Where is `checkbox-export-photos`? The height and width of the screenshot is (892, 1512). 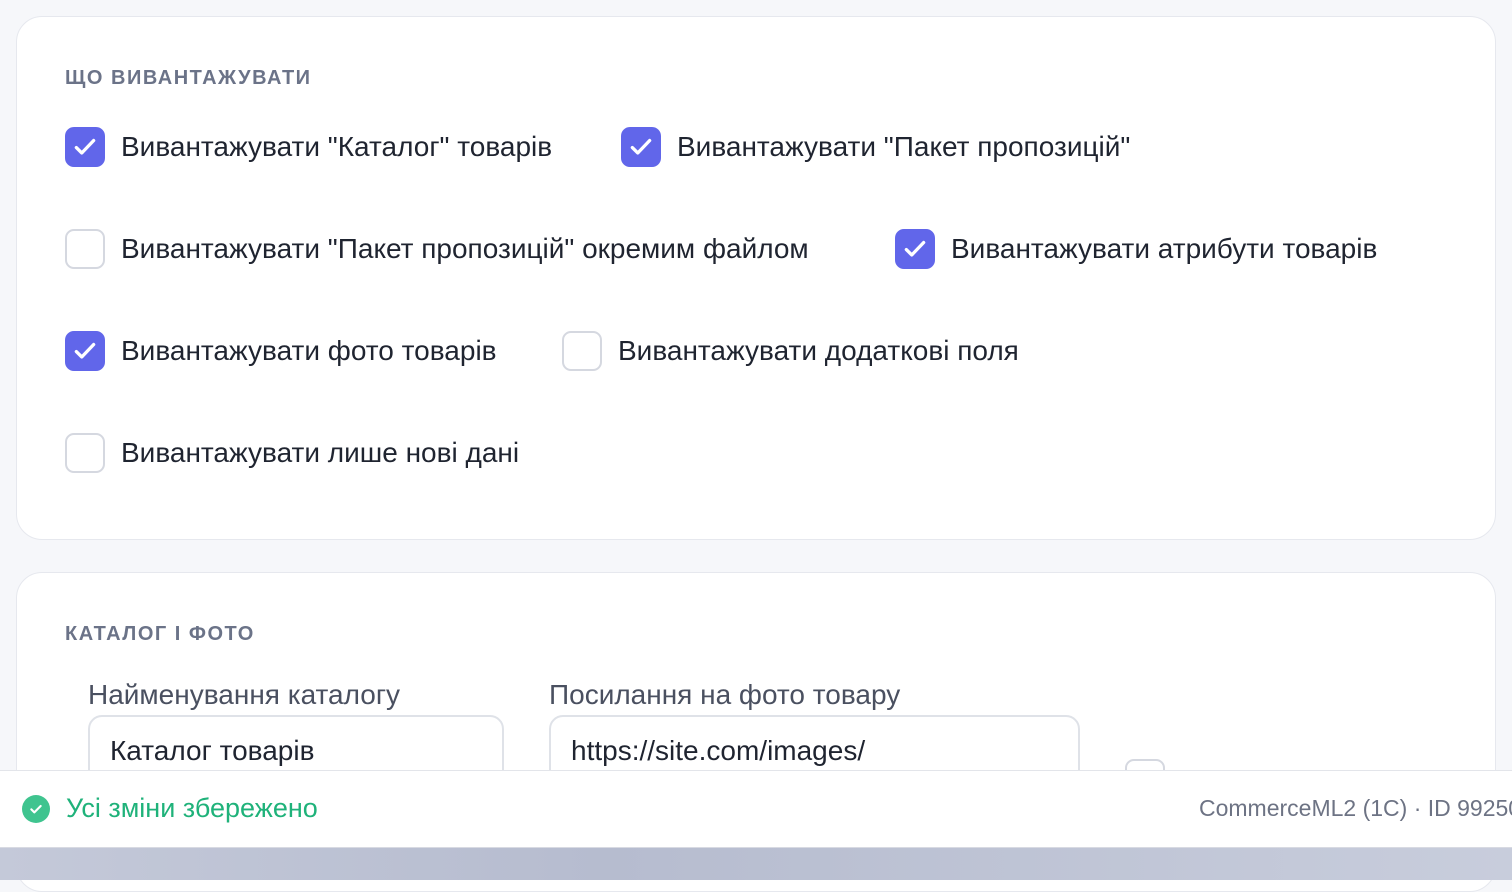 checkbox-export-photos is located at coordinates (85, 351).